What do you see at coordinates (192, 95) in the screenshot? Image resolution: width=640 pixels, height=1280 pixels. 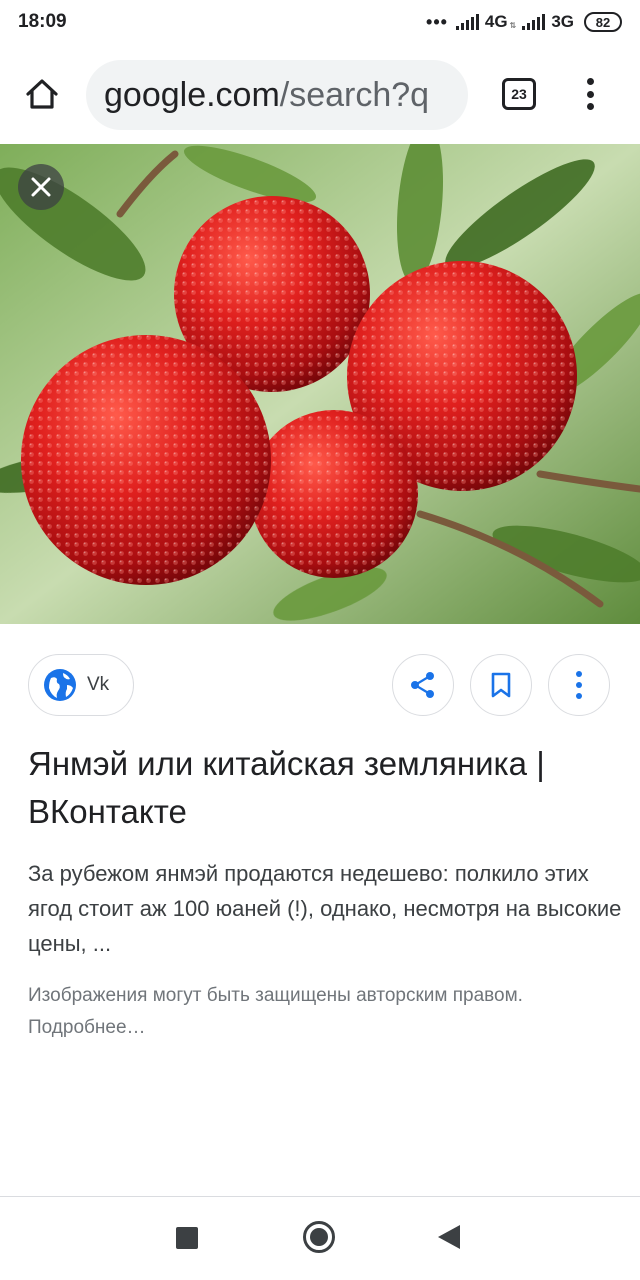 I see `url-host: google.com` at bounding box center [192, 95].